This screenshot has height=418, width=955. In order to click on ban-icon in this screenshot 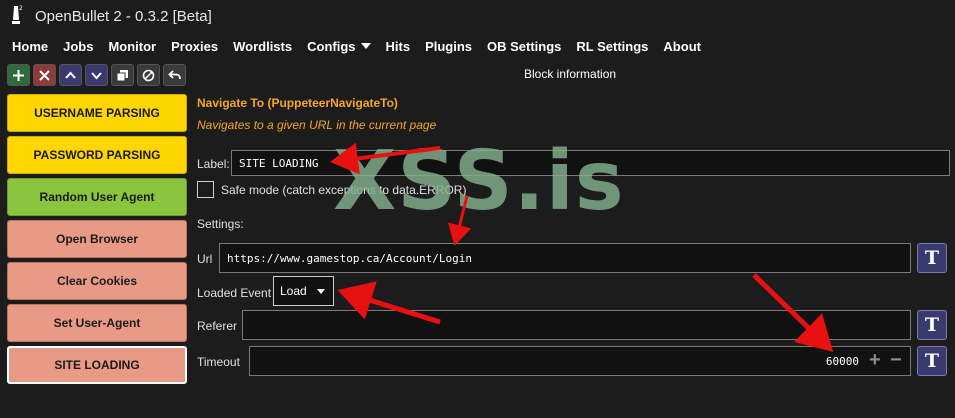, I will do `click(148, 75)`.